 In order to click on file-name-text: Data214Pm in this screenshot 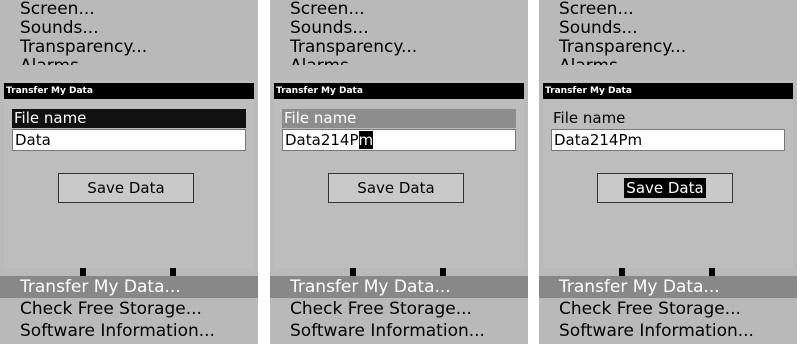, I will do `click(598, 140)`.